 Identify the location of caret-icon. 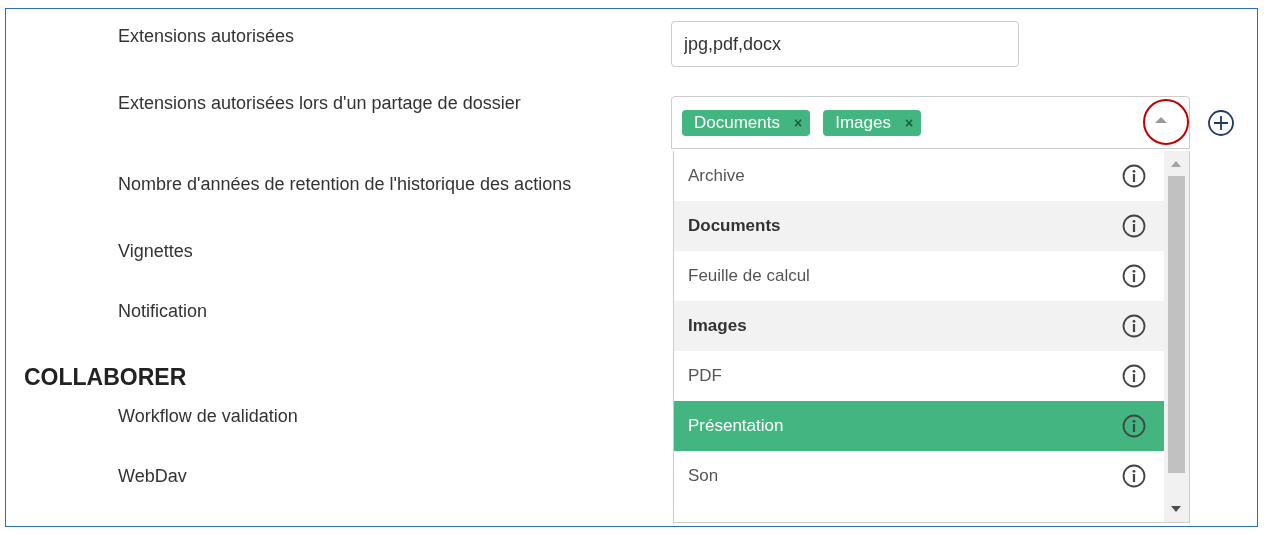
(1161, 120).